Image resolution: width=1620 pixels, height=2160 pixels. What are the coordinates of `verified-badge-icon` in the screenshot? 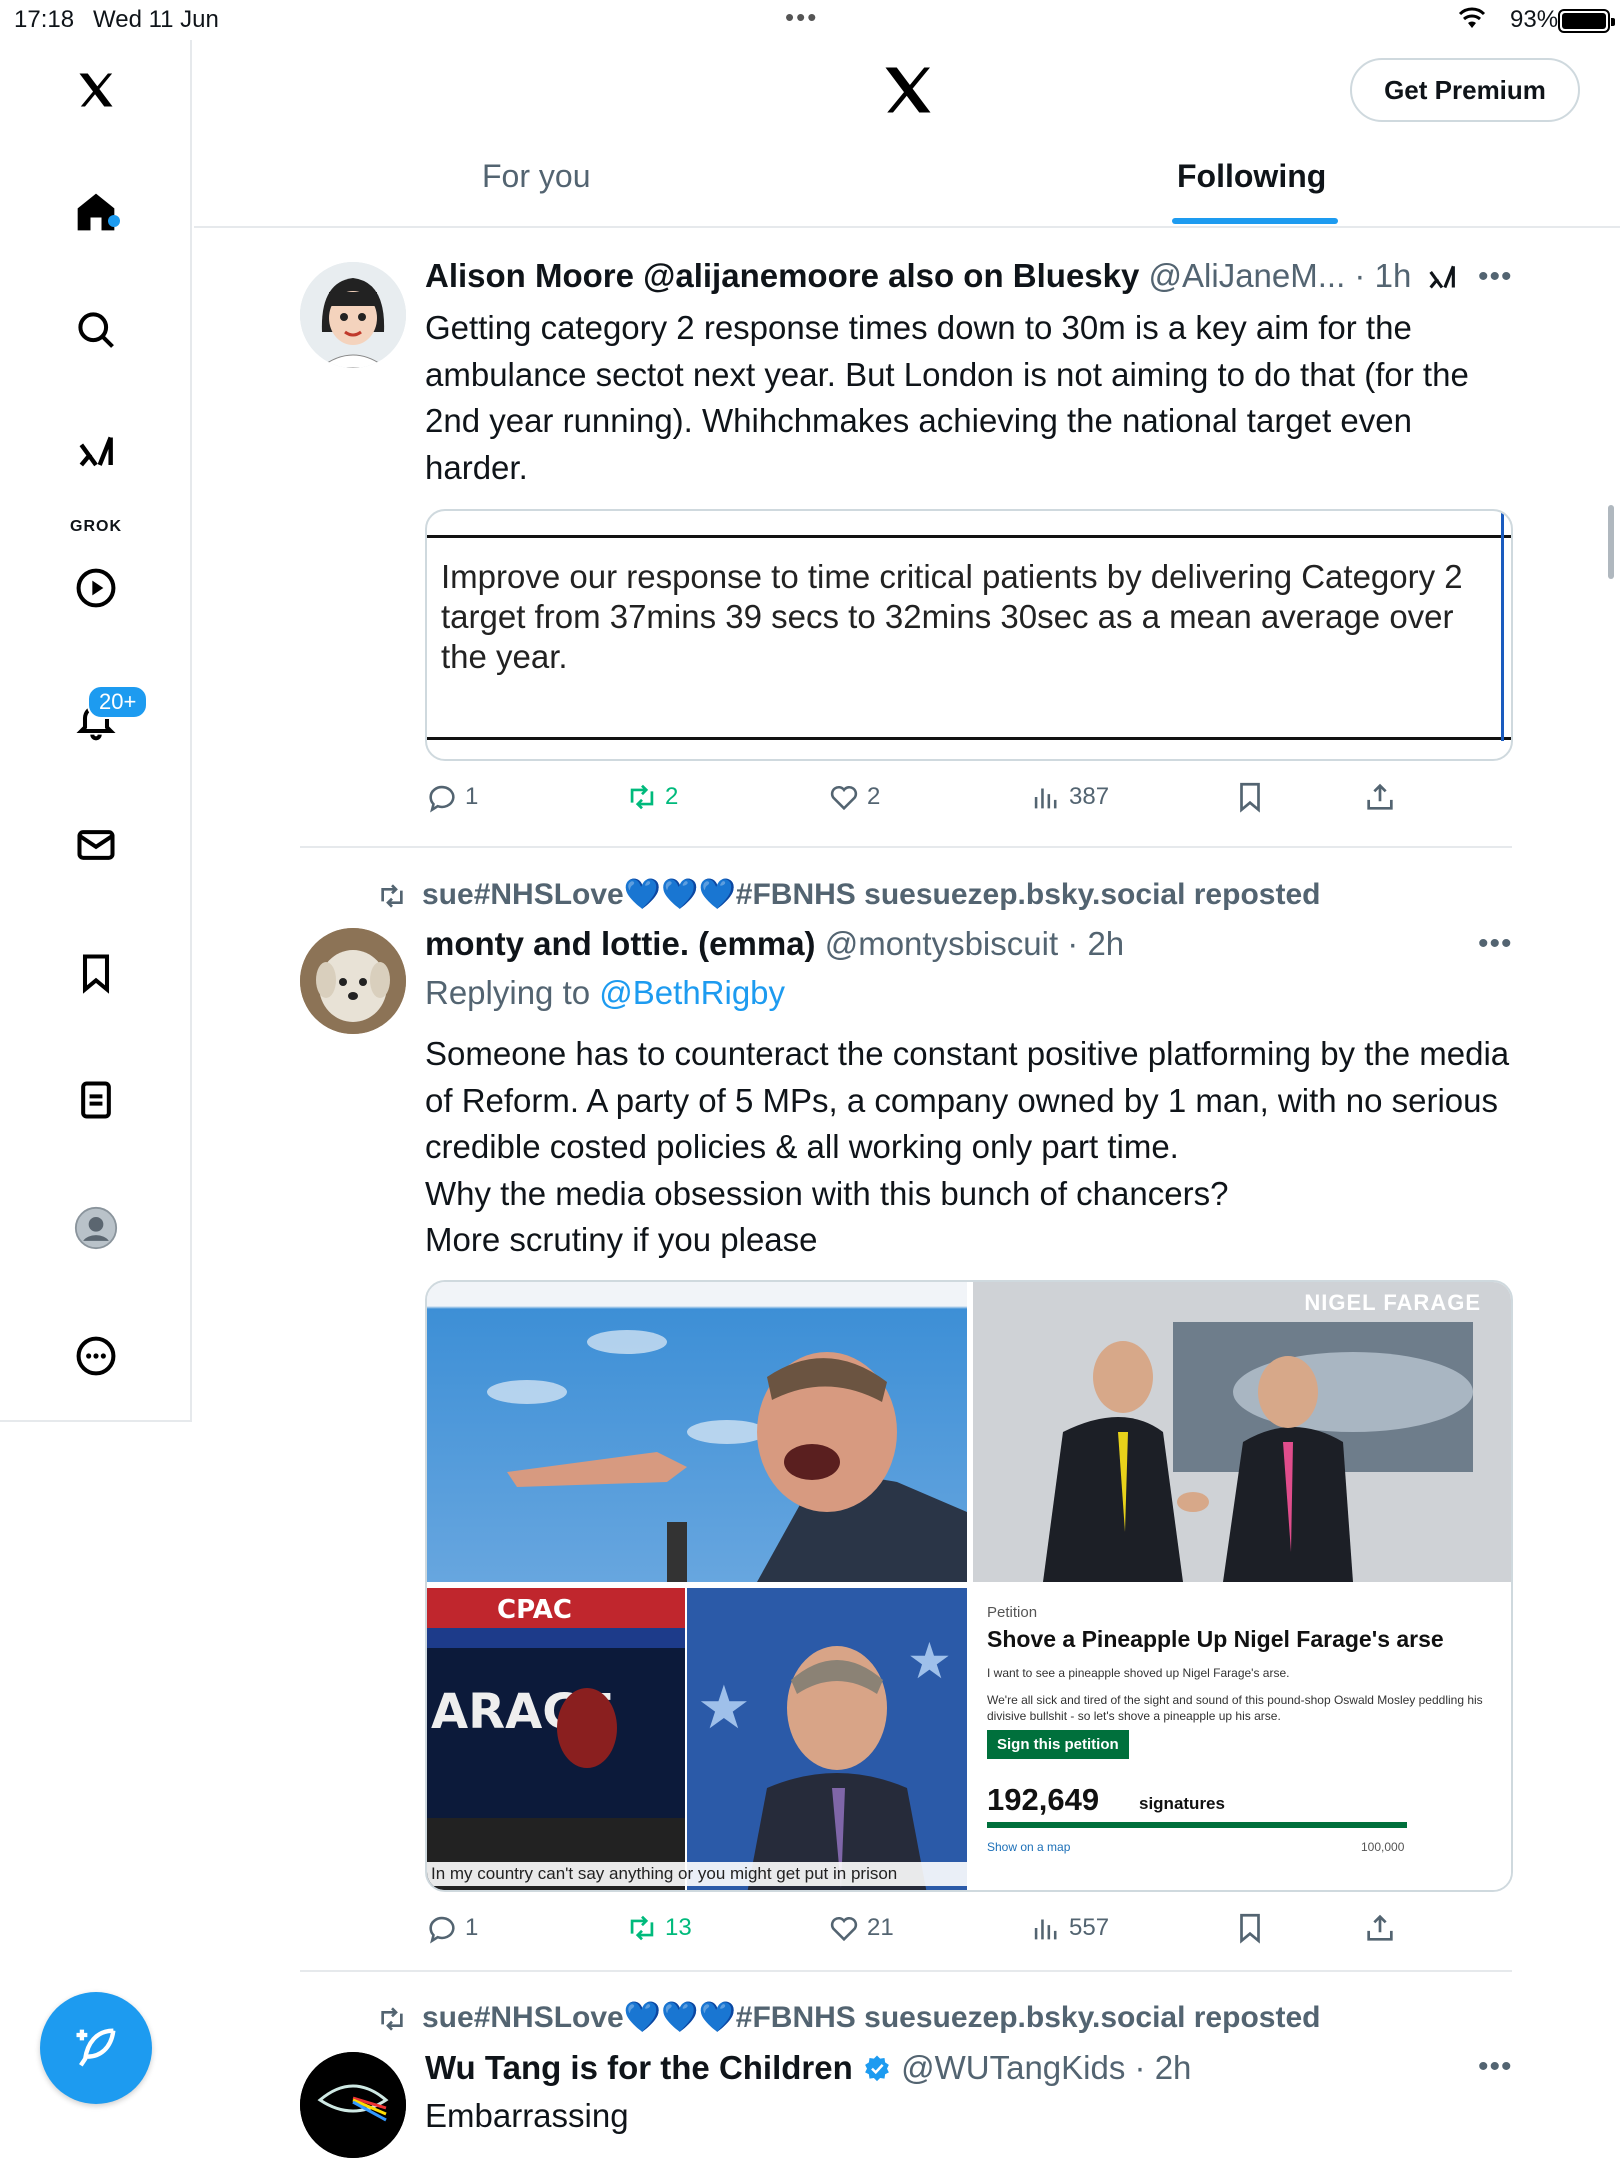 It's located at (877, 2068).